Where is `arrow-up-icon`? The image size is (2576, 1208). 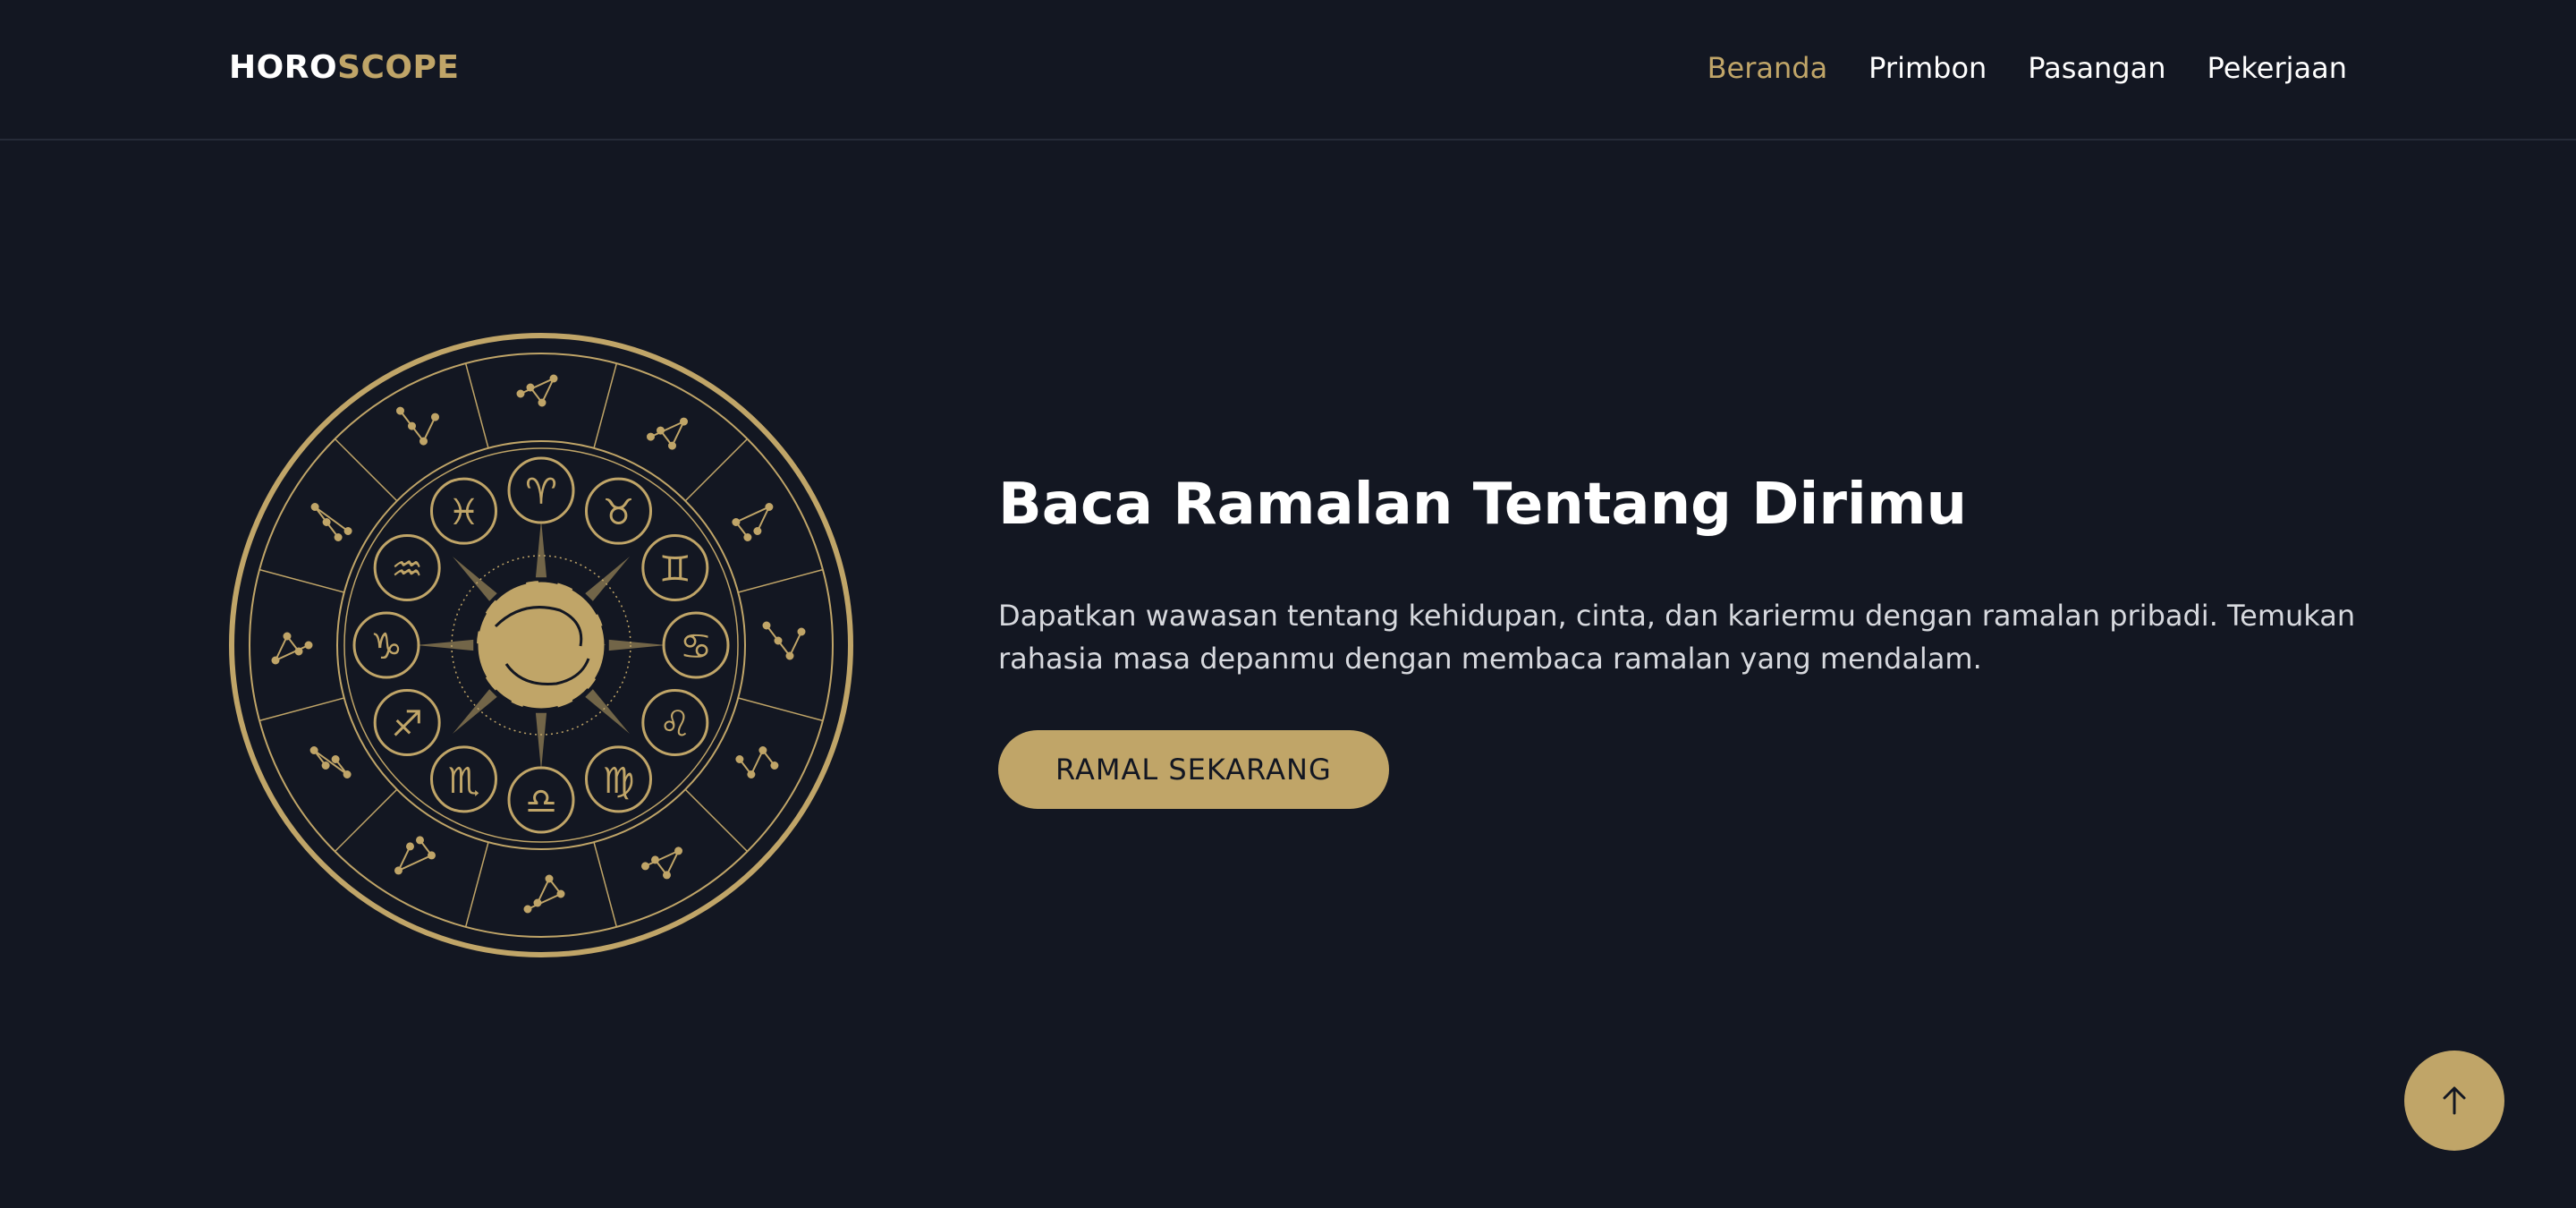 arrow-up-icon is located at coordinates (2454, 1100).